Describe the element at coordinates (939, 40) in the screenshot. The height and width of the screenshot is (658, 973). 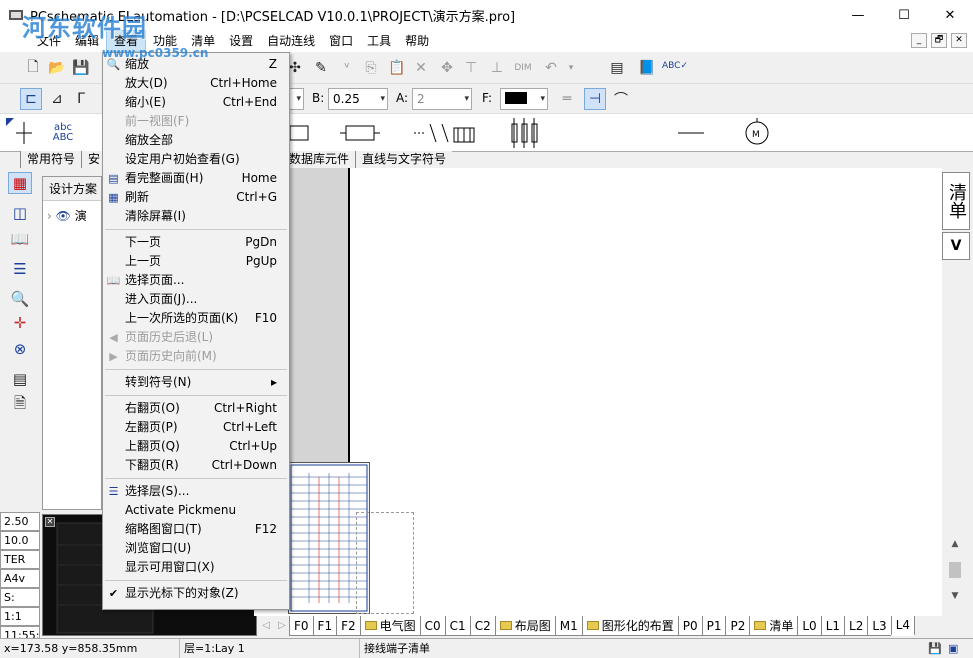
I see `mdi-restore-button: 🗗` at that location.